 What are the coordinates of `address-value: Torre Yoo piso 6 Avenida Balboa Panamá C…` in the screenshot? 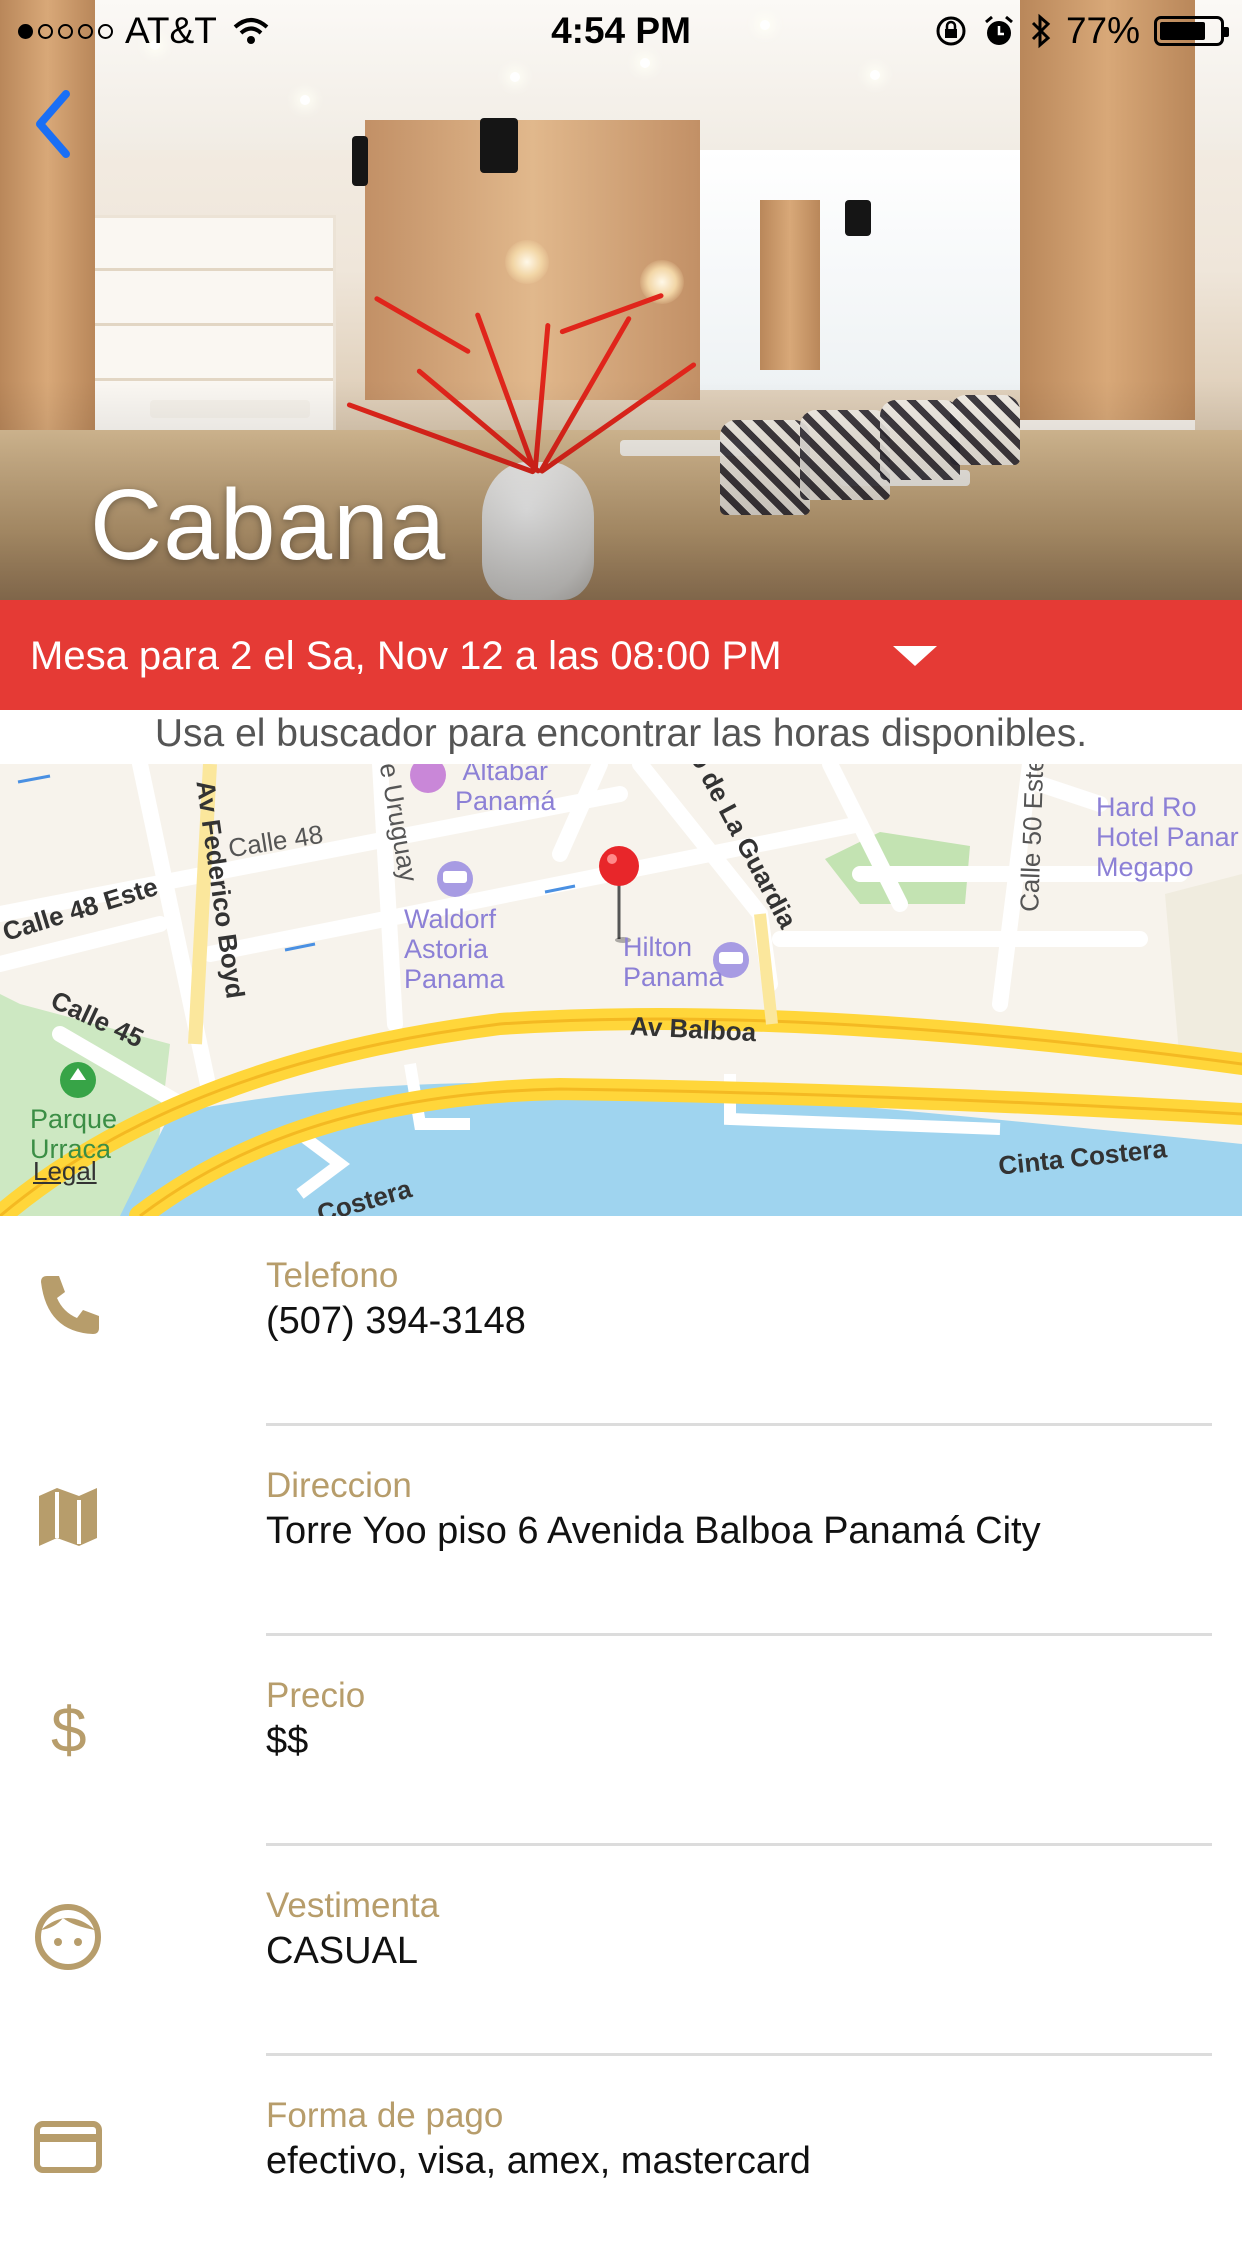 It's located at (653, 1531).